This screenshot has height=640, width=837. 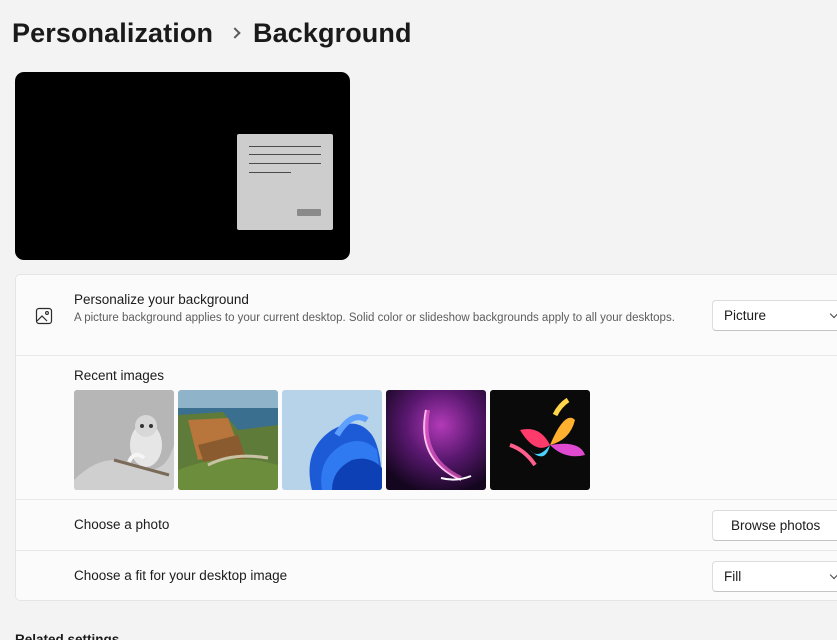 What do you see at coordinates (44, 316) in the screenshot?
I see `image-icon` at bounding box center [44, 316].